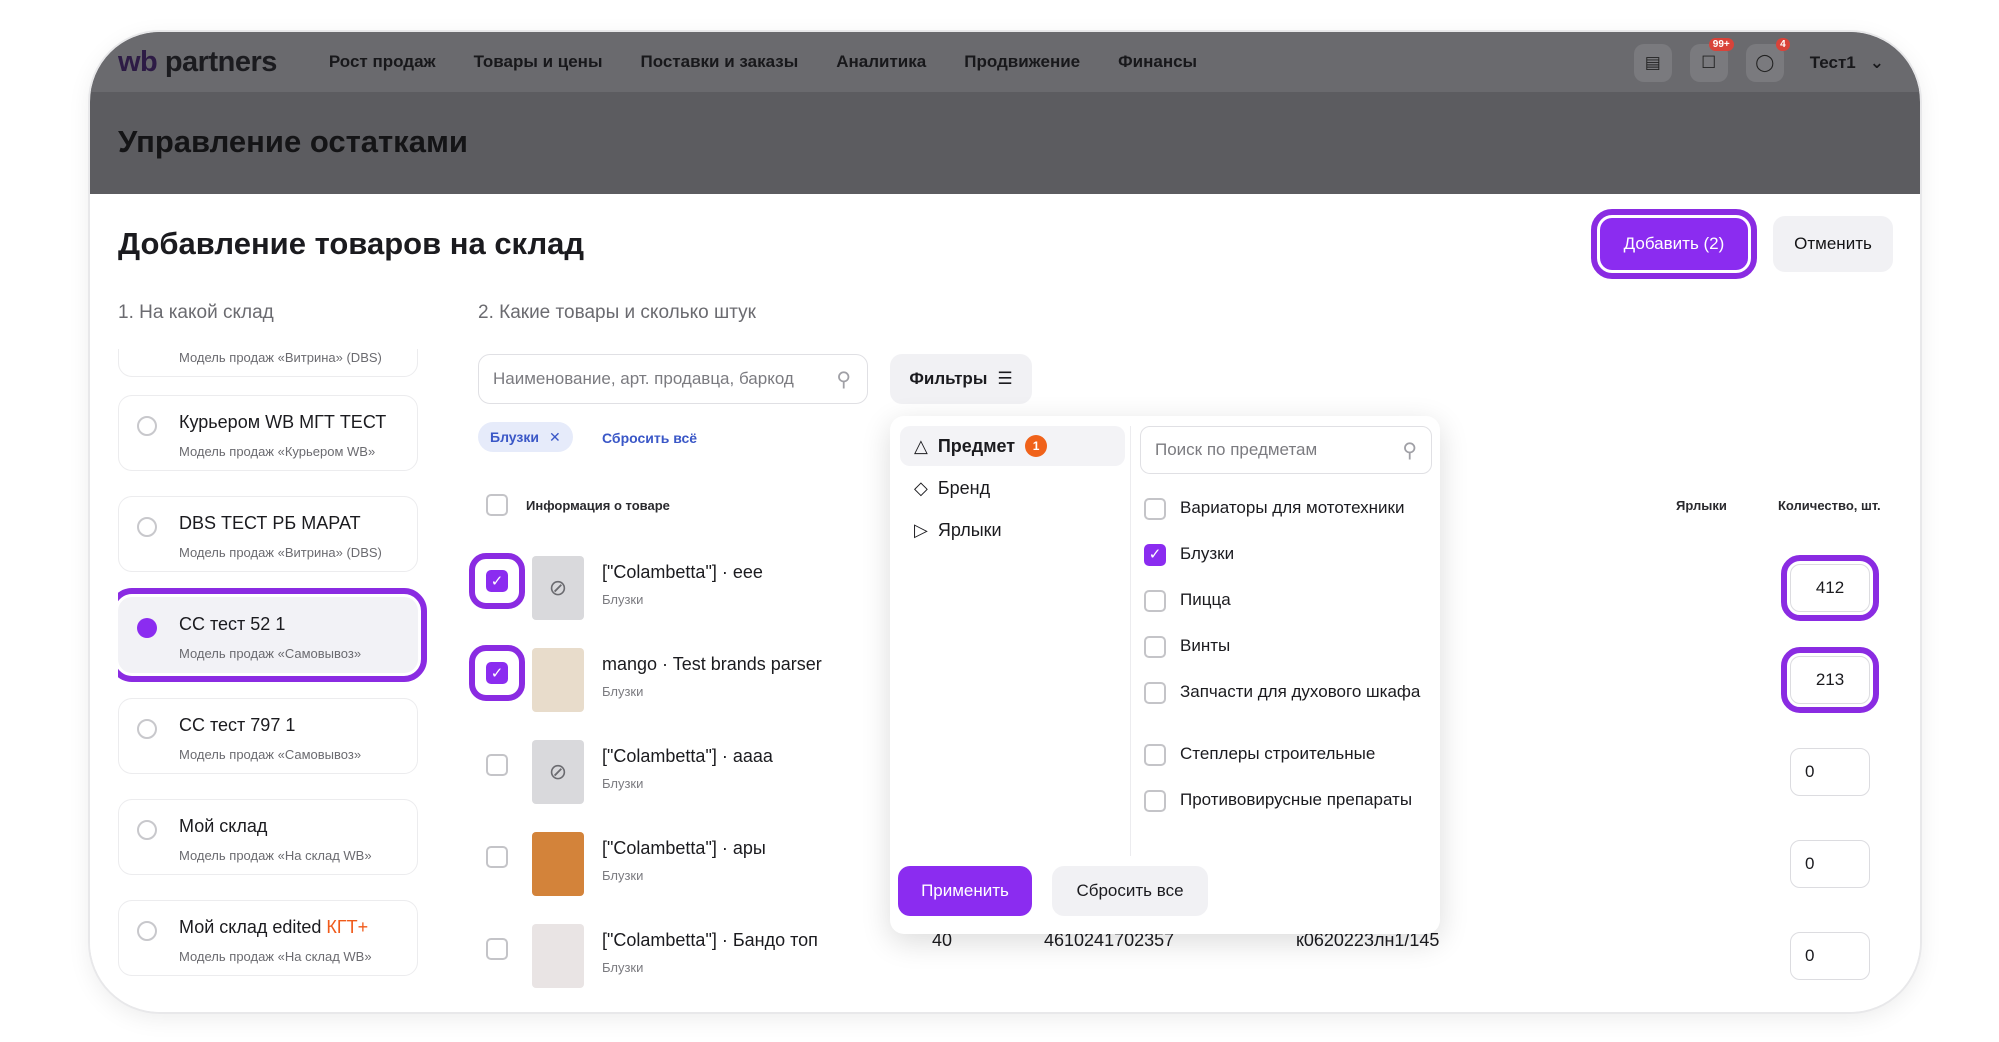 The width and height of the screenshot is (1999, 1042). I want to click on filter-option: Пицца, so click(1289, 601).